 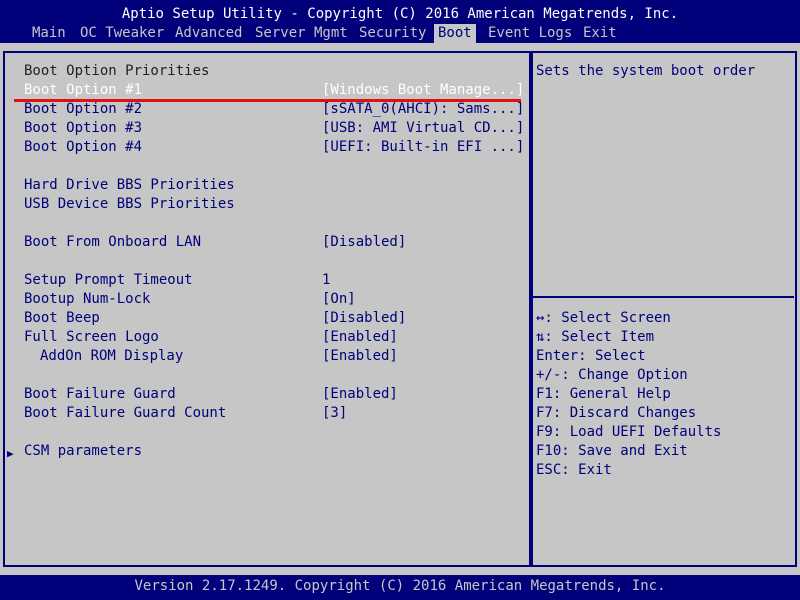 What do you see at coordinates (108, 280) in the screenshot?
I see `prompt-timeout-label: Setup Prompt Timeout` at bounding box center [108, 280].